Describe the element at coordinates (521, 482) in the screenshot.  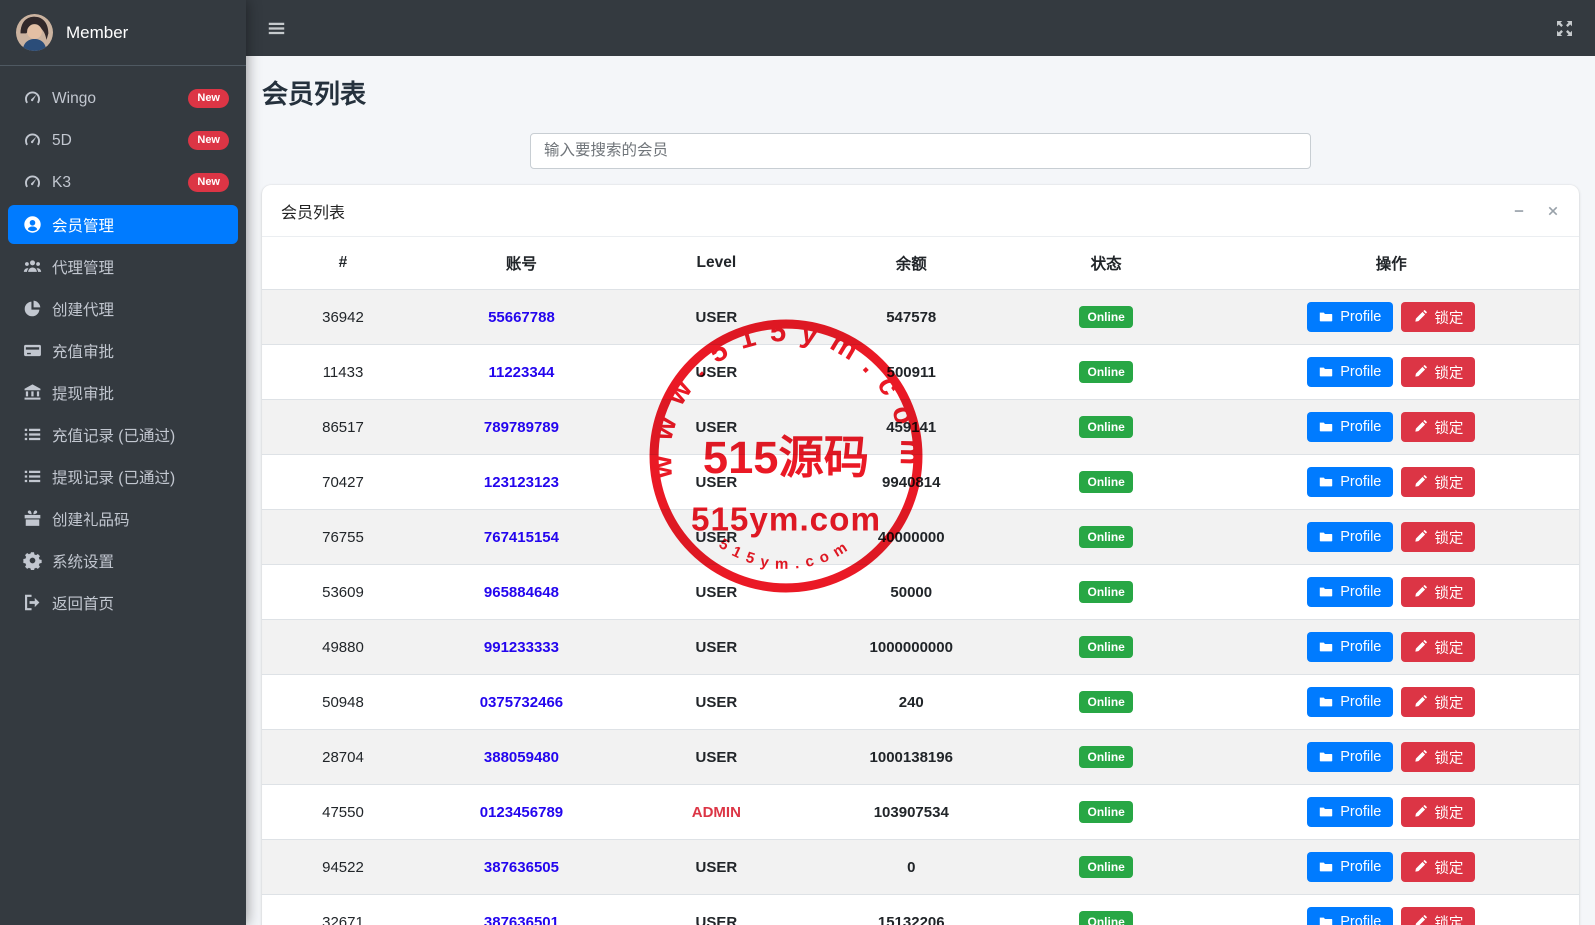
I see `account-link: 123123123` at that location.